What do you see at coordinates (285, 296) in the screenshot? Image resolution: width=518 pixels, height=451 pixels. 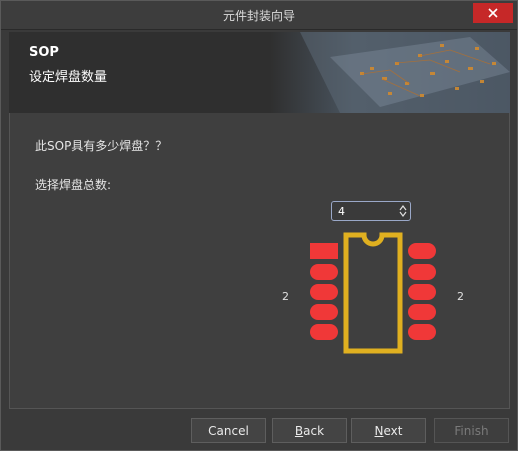 I see `left-pad-count: 2` at bounding box center [285, 296].